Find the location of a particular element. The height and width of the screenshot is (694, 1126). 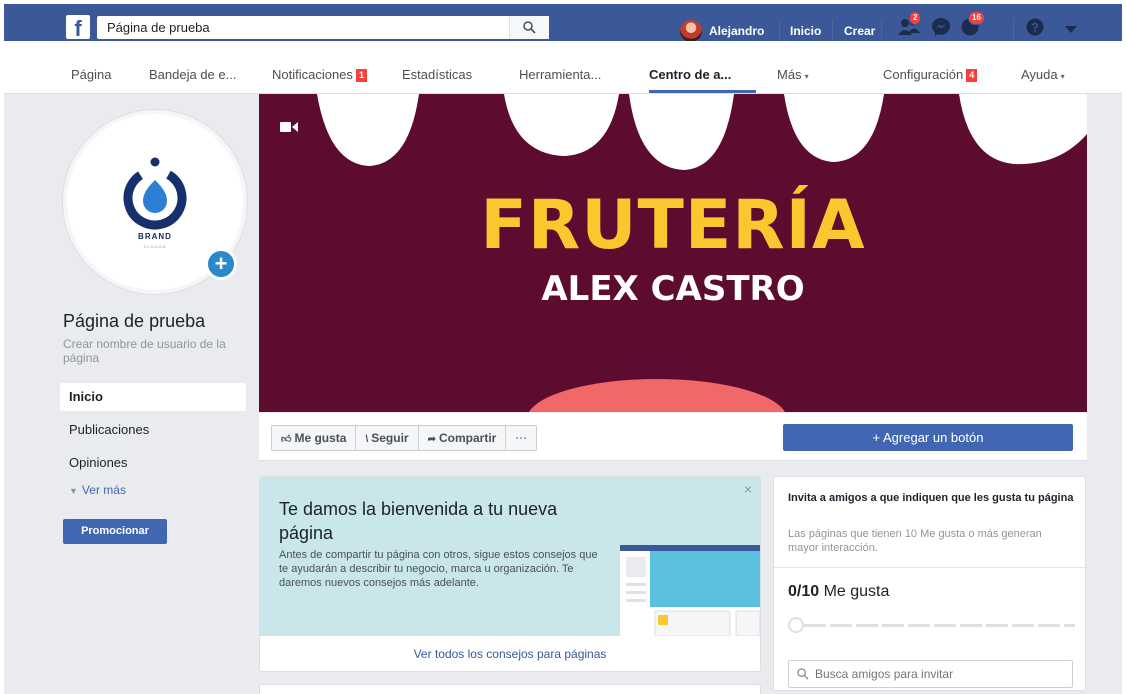

search-input is located at coordinates (303, 27).